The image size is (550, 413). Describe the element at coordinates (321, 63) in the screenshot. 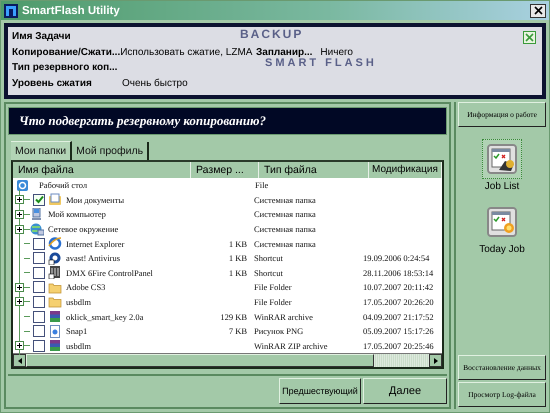

I see `logo-subtitle: SMART FLASH` at that location.